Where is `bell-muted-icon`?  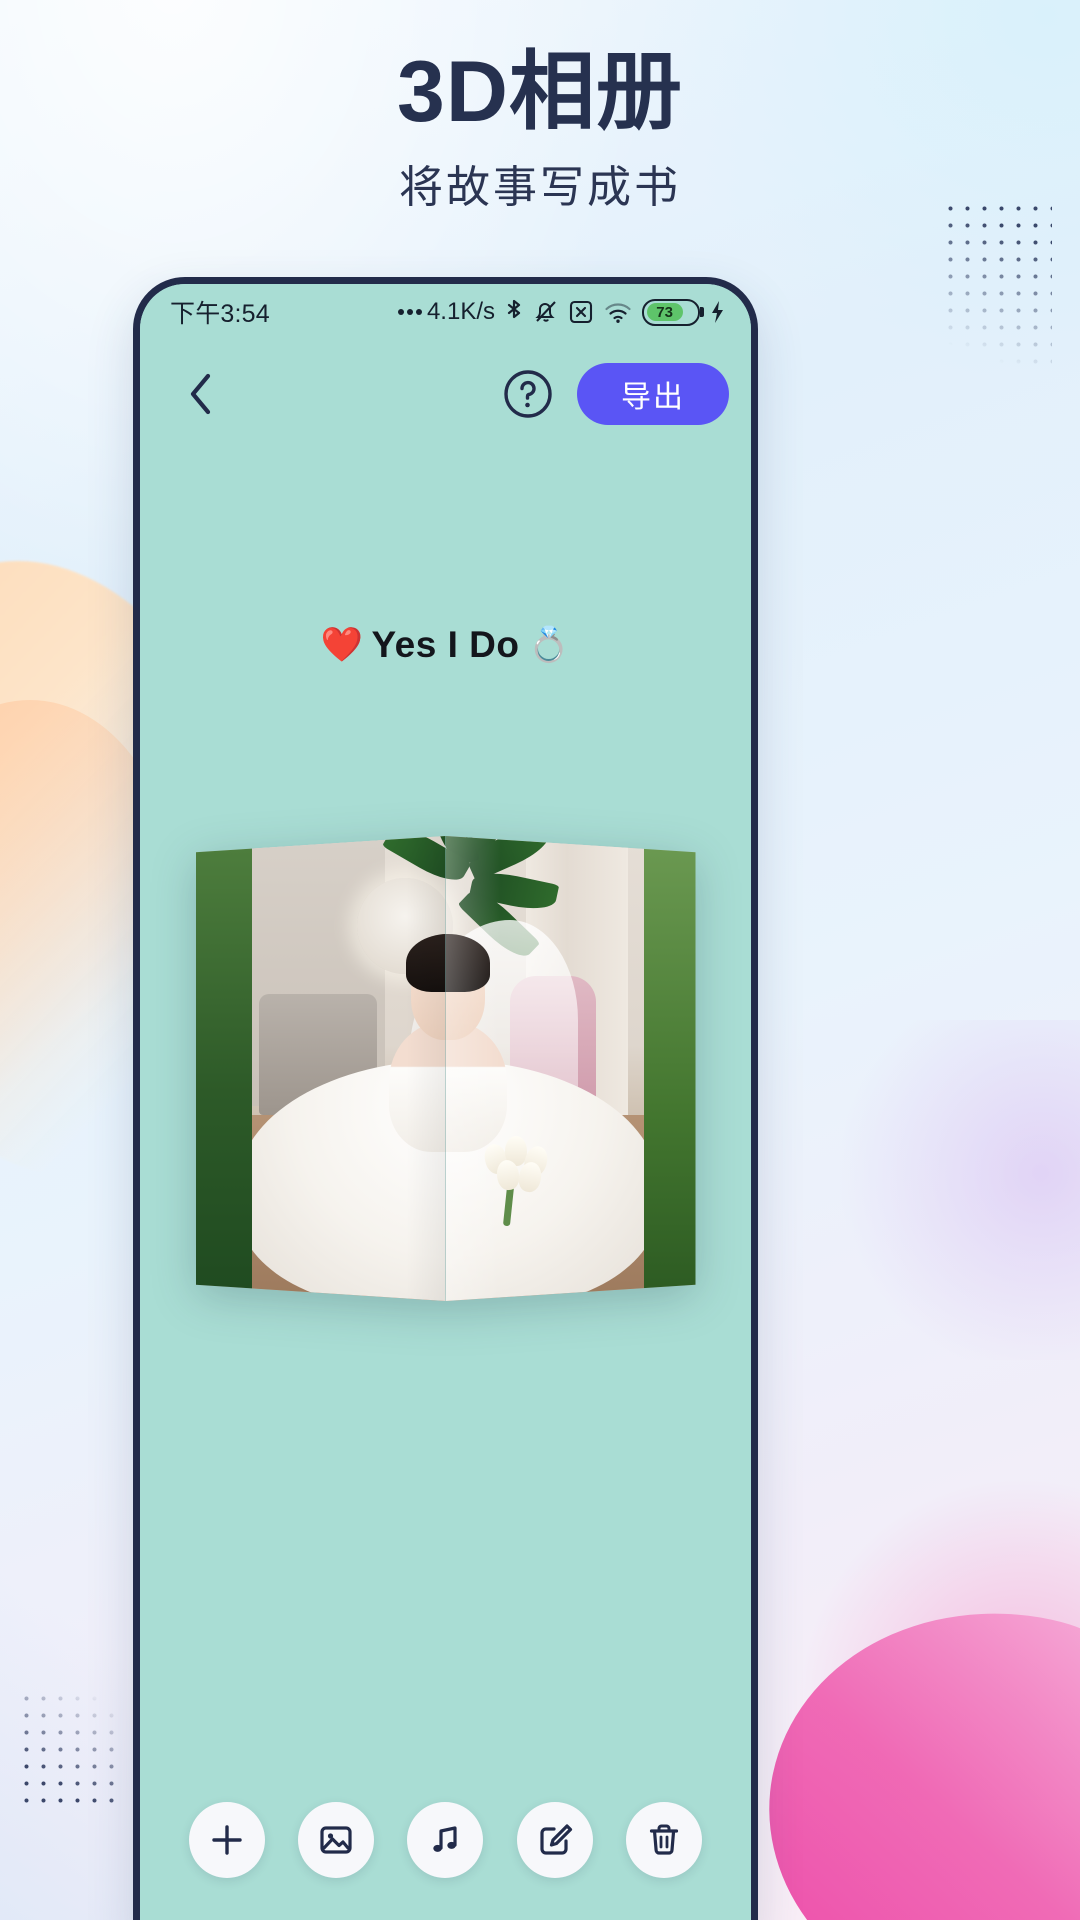
bell-muted-icon is located at coordinates (546, 312).